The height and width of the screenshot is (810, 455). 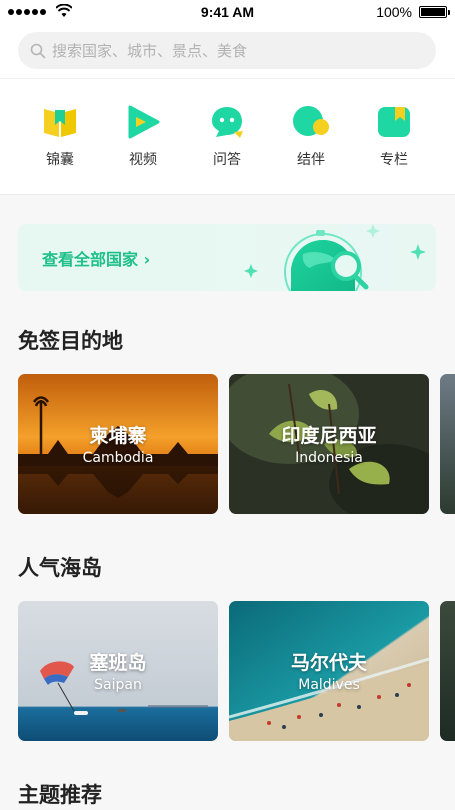 What do you see at coordinates (227, 160) in the screenshot?
I see `category-label: 问答` at bounding box center [227, 160].